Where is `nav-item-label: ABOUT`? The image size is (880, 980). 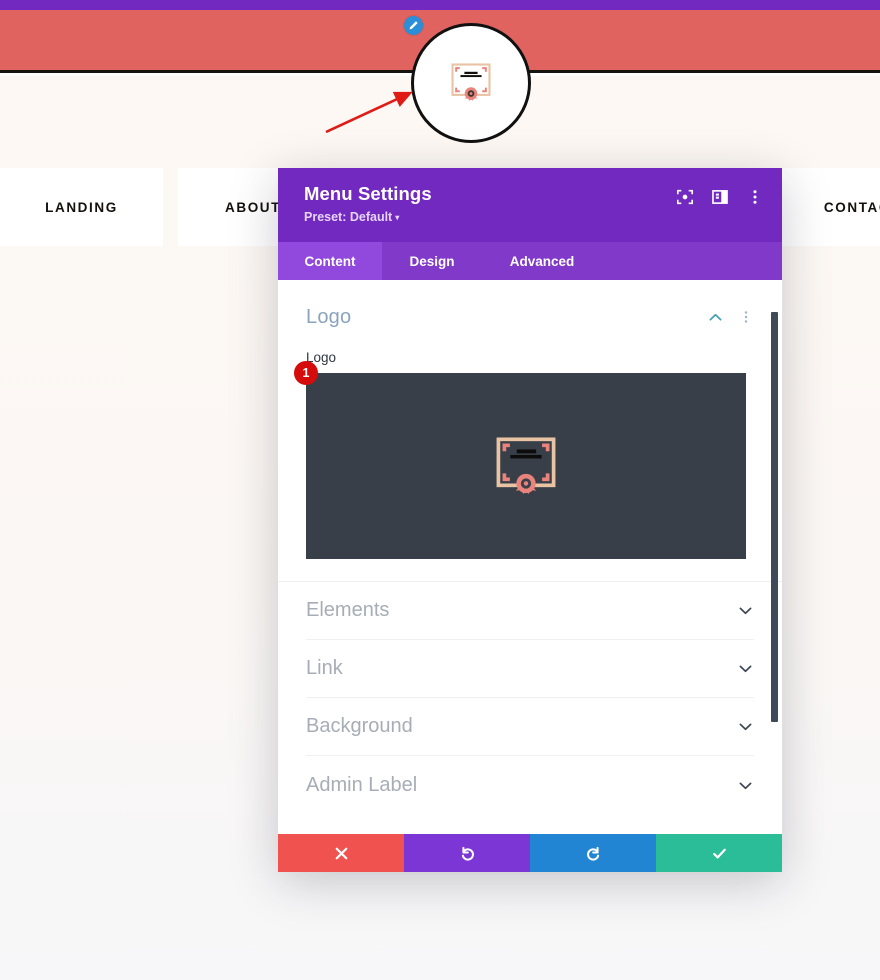
nav-item-label: ABOUT is located at coordinates (253, 207).